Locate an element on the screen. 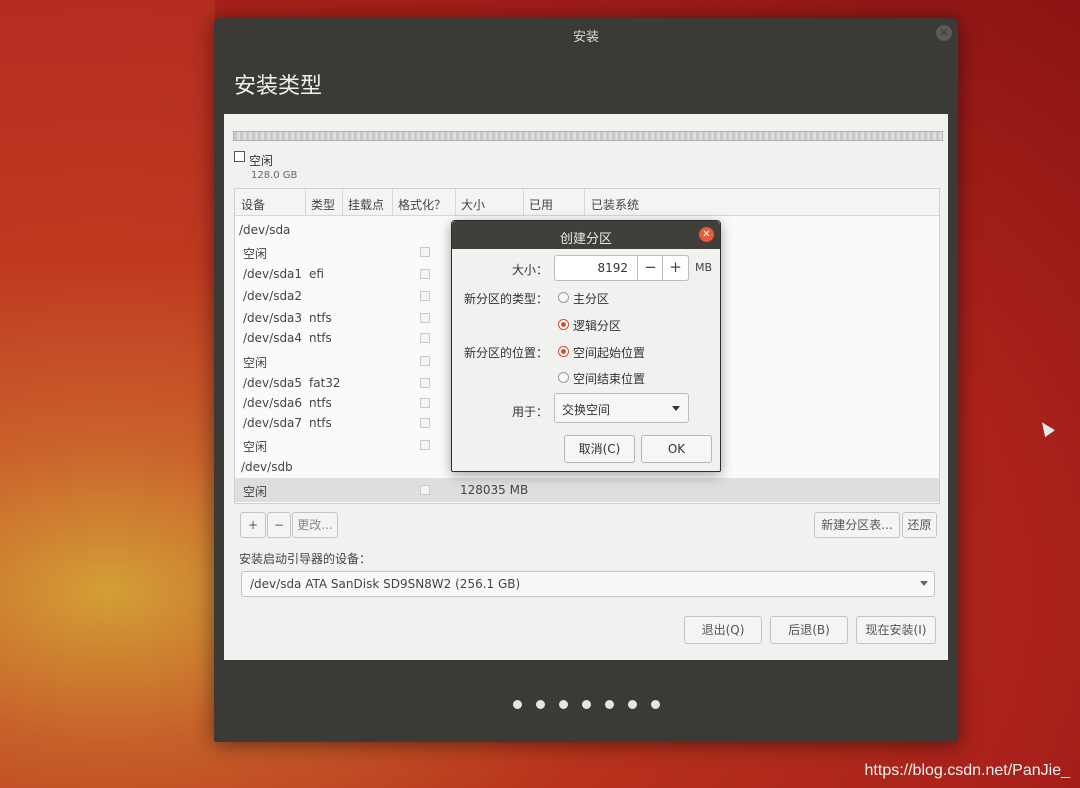  column-header-installed-os: 已装系统 is located at coordinates (615, 204).